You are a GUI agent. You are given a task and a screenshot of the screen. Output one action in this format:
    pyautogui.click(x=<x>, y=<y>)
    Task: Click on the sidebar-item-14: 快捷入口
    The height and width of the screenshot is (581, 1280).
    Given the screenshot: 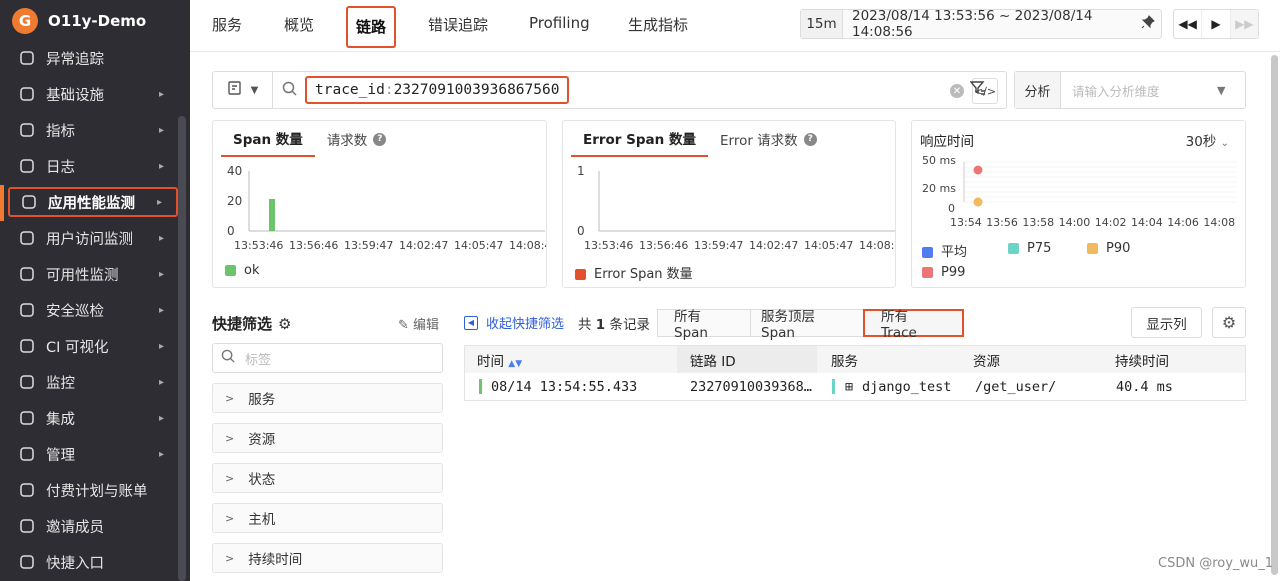 What is the action you would take?
    pyautogui.click(x=93, y=562)
    